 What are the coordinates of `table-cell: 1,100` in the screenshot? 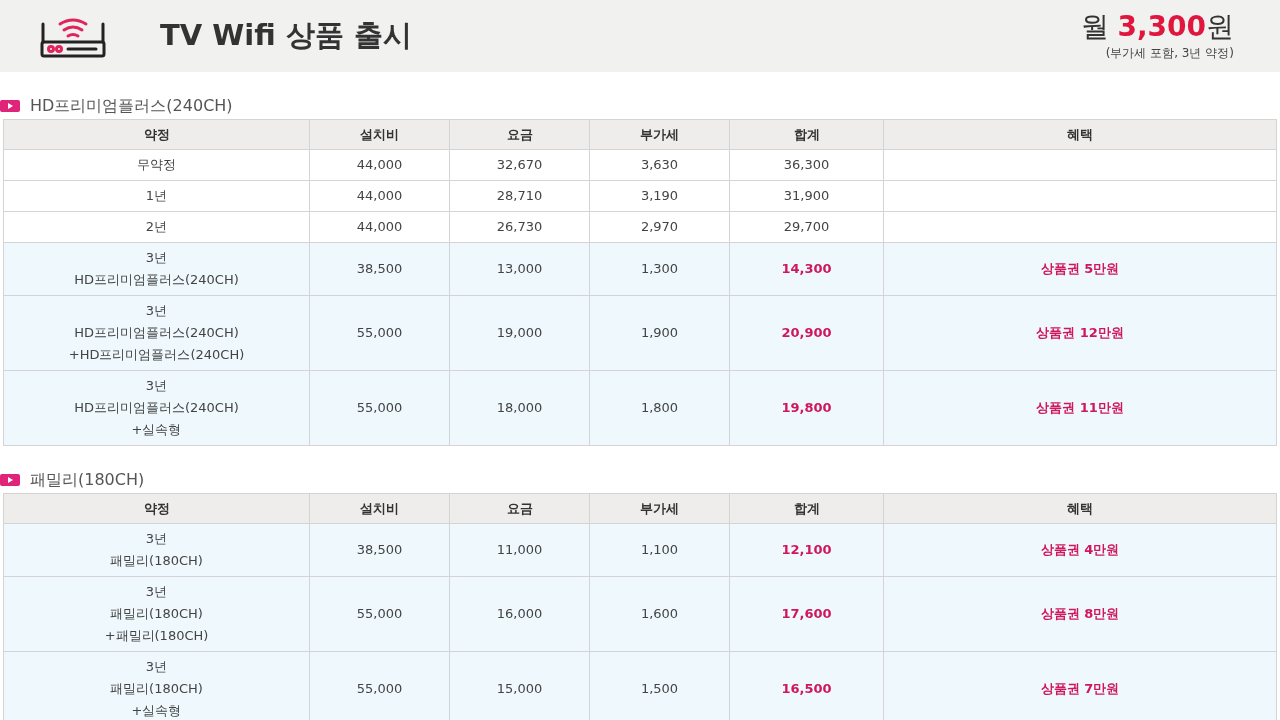 It's located at (659, 550).